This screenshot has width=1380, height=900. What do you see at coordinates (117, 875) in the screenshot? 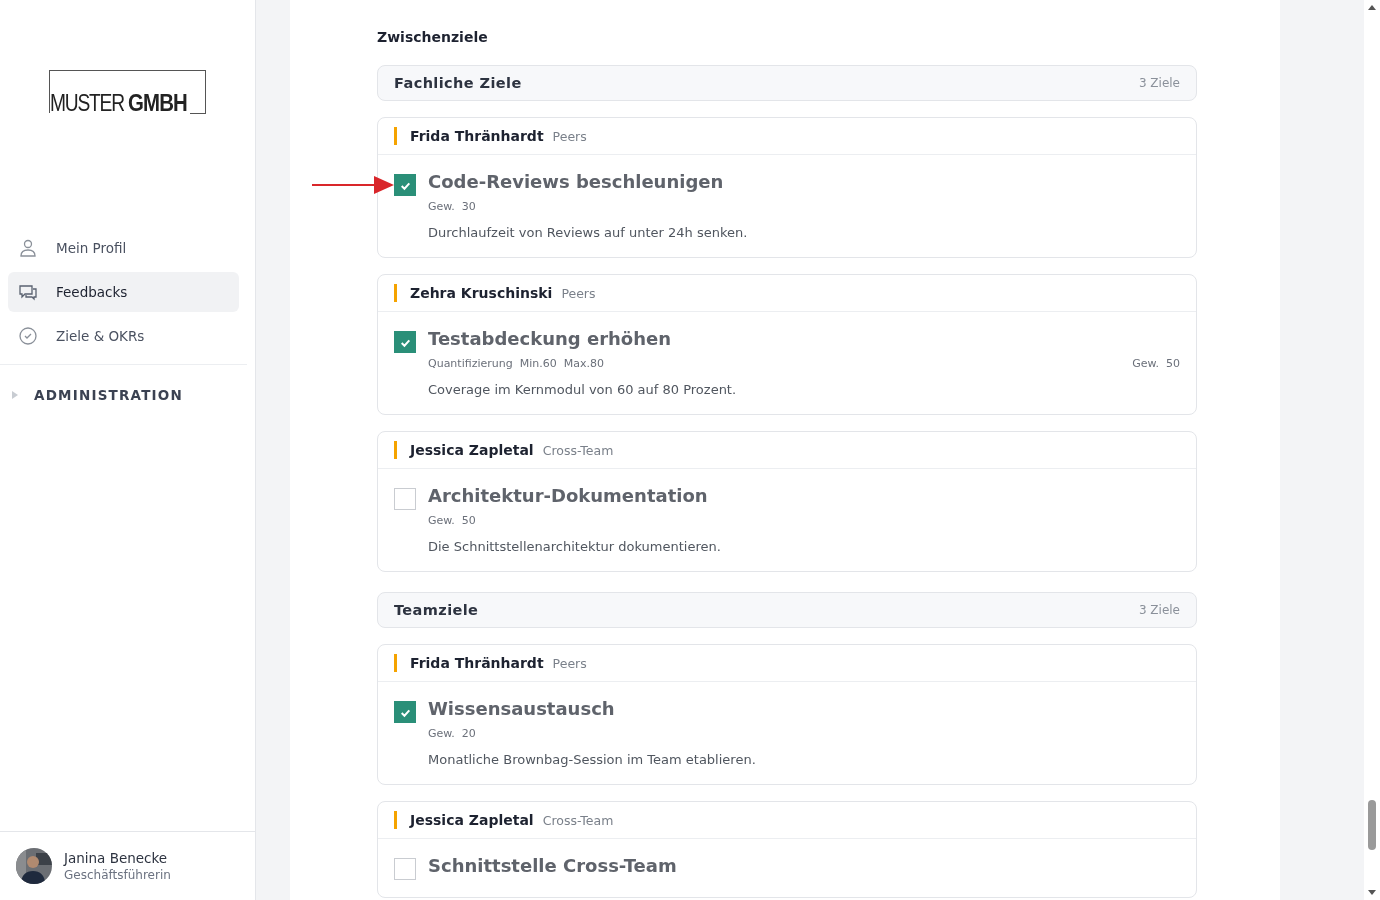
I see `user-role: Geschäftsführerin` at bounding box center [117, 875].